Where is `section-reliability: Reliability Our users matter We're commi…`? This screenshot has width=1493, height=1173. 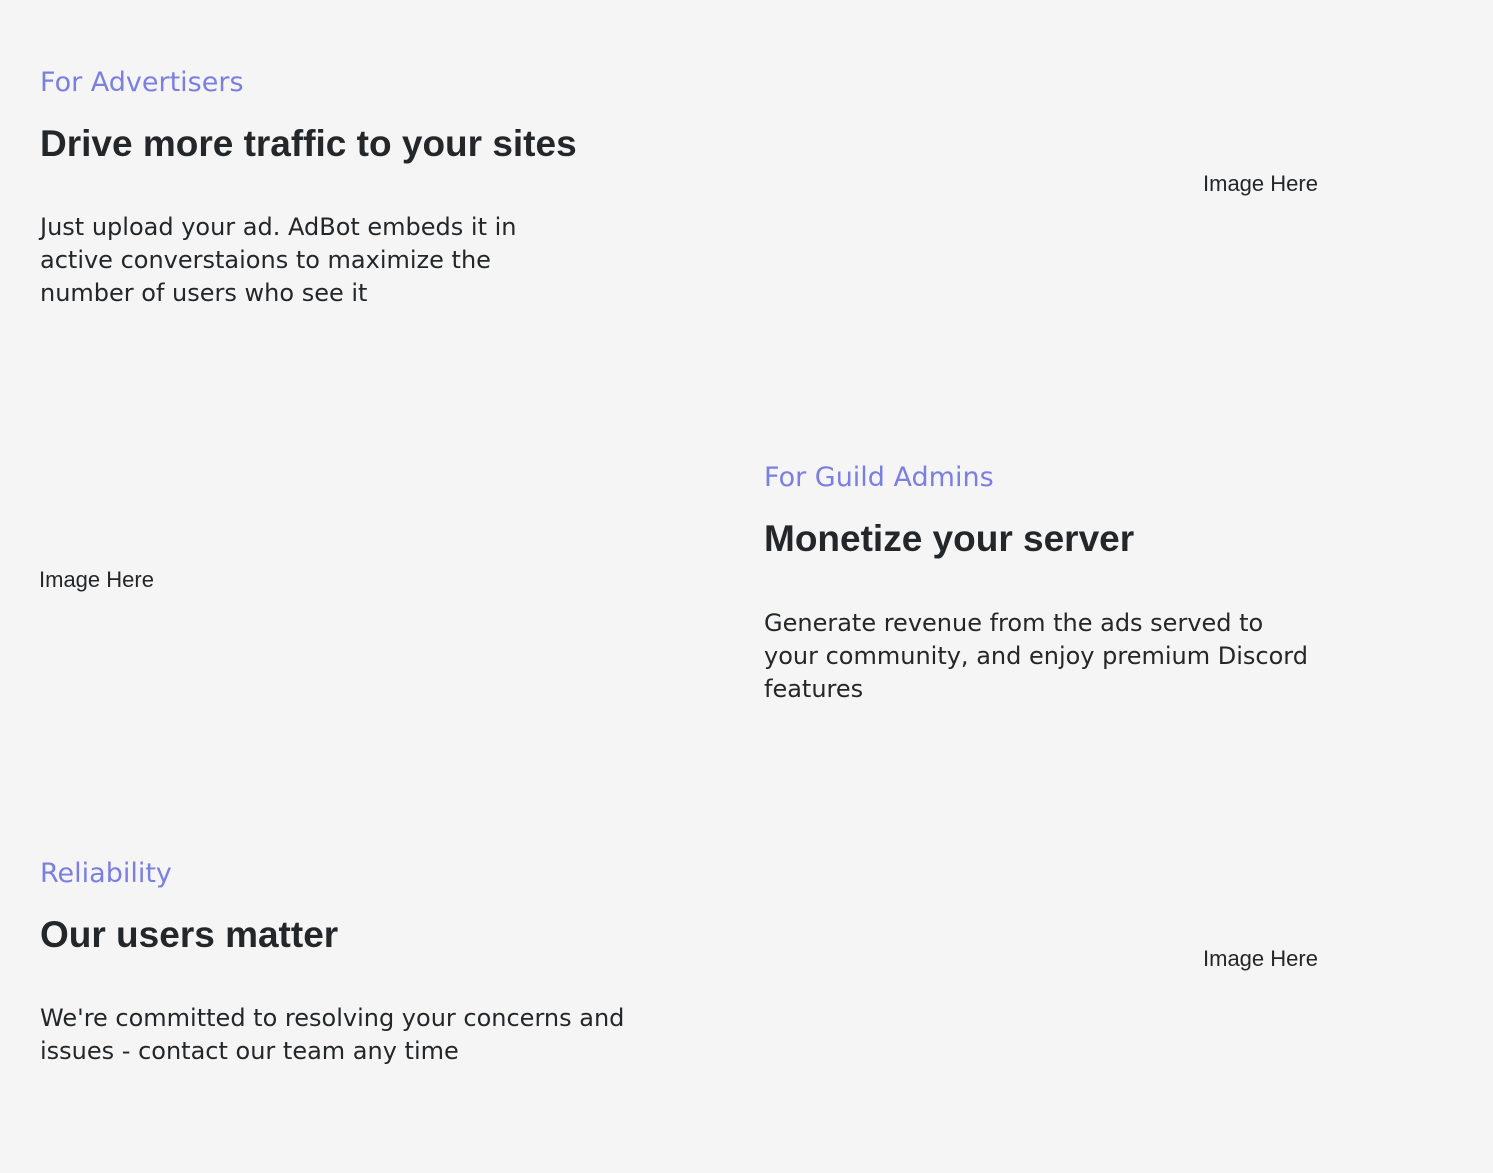
section-reliability: Reliability Our users matter We're commi… is located at coordinates (340, 967).